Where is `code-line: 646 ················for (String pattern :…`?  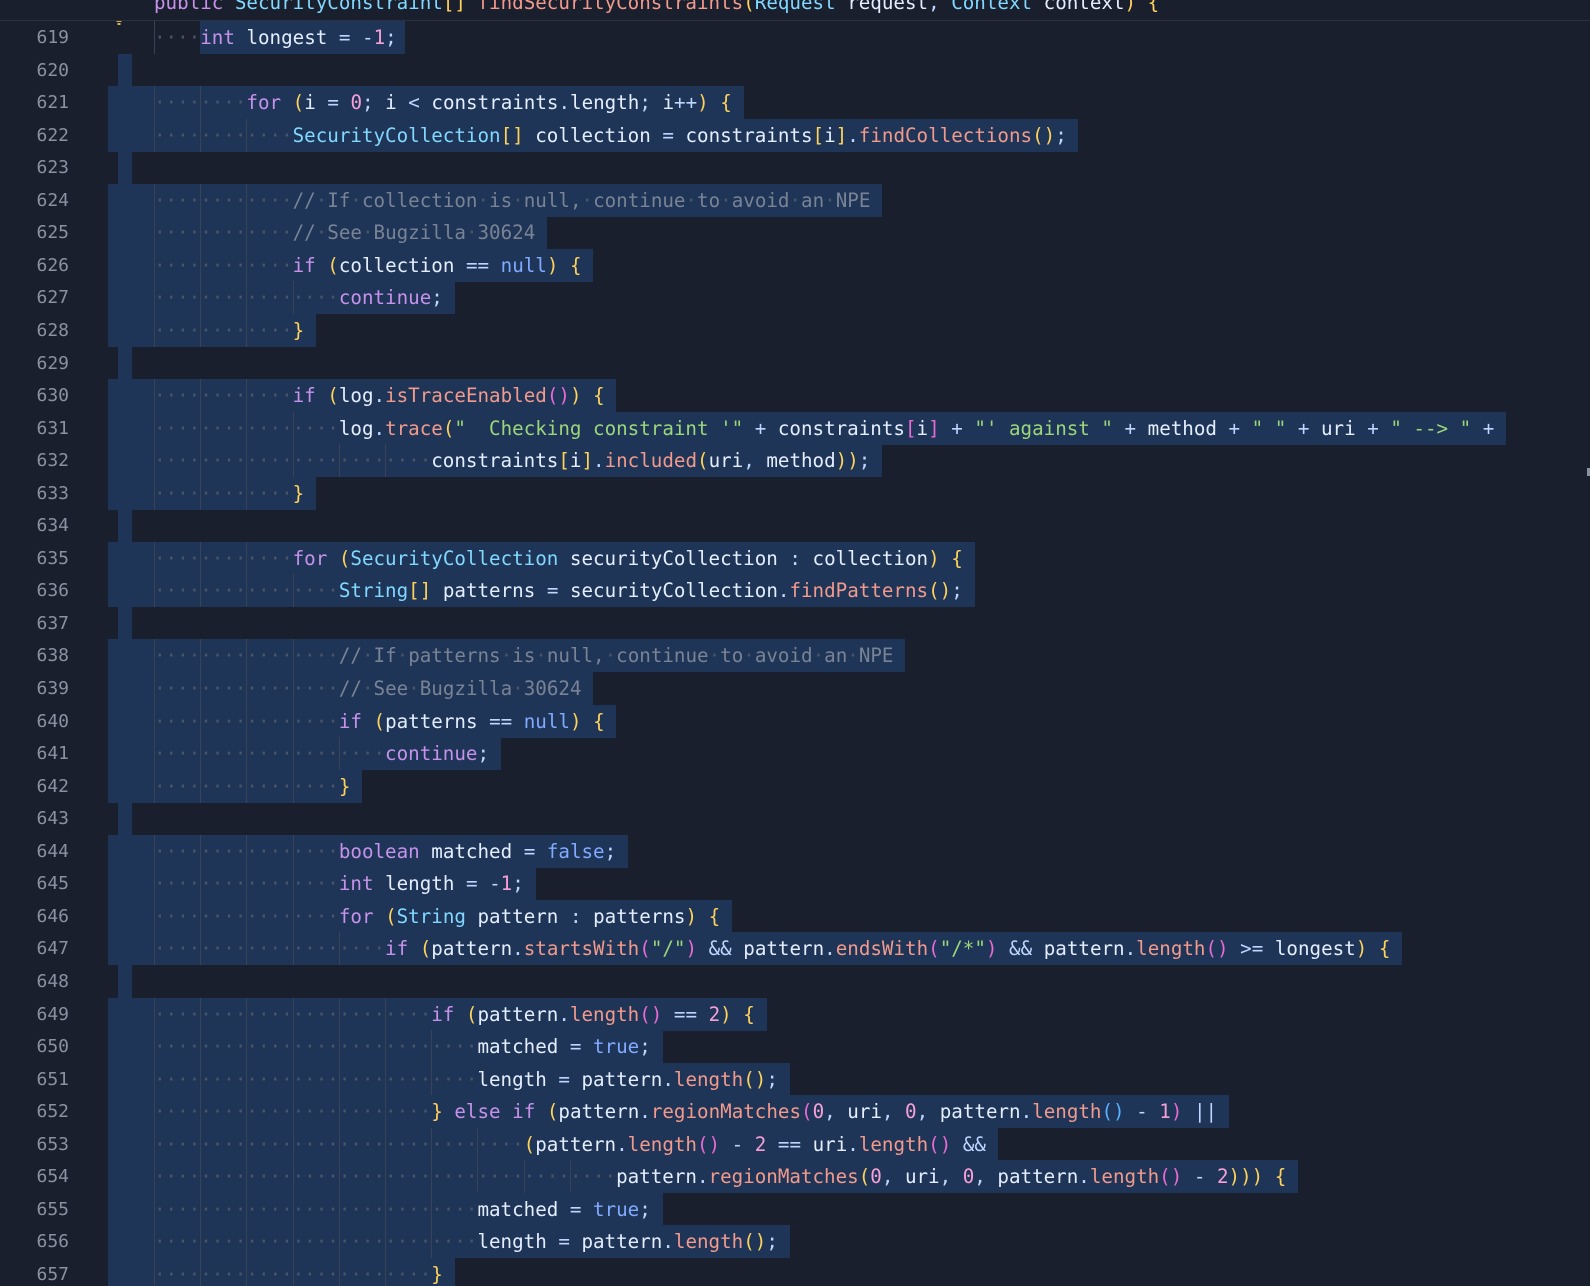
code-line: 646 ················for (String pattern :… is located at coordinates (795, 916).